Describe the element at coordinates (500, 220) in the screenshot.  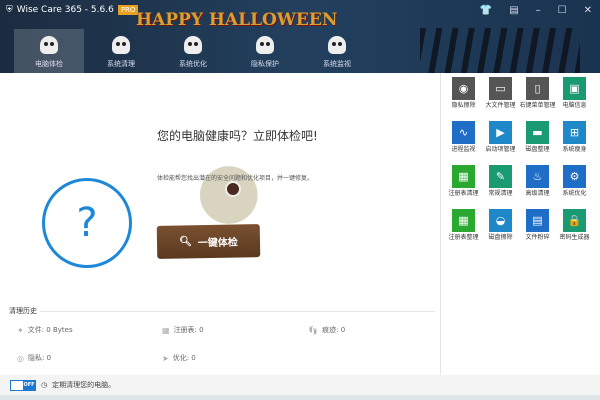
I see `disk-erase-icon: ◒` at that location.